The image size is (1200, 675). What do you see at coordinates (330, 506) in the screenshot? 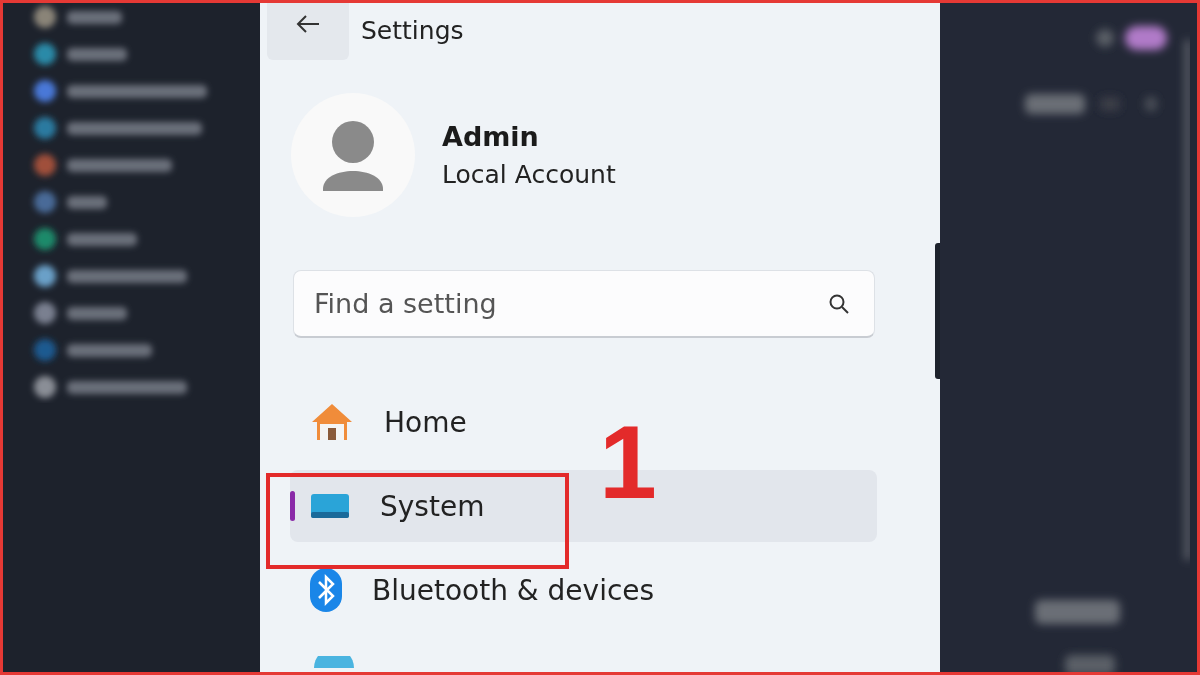
I see `monitor-icon` at bounding box center [330, 506].